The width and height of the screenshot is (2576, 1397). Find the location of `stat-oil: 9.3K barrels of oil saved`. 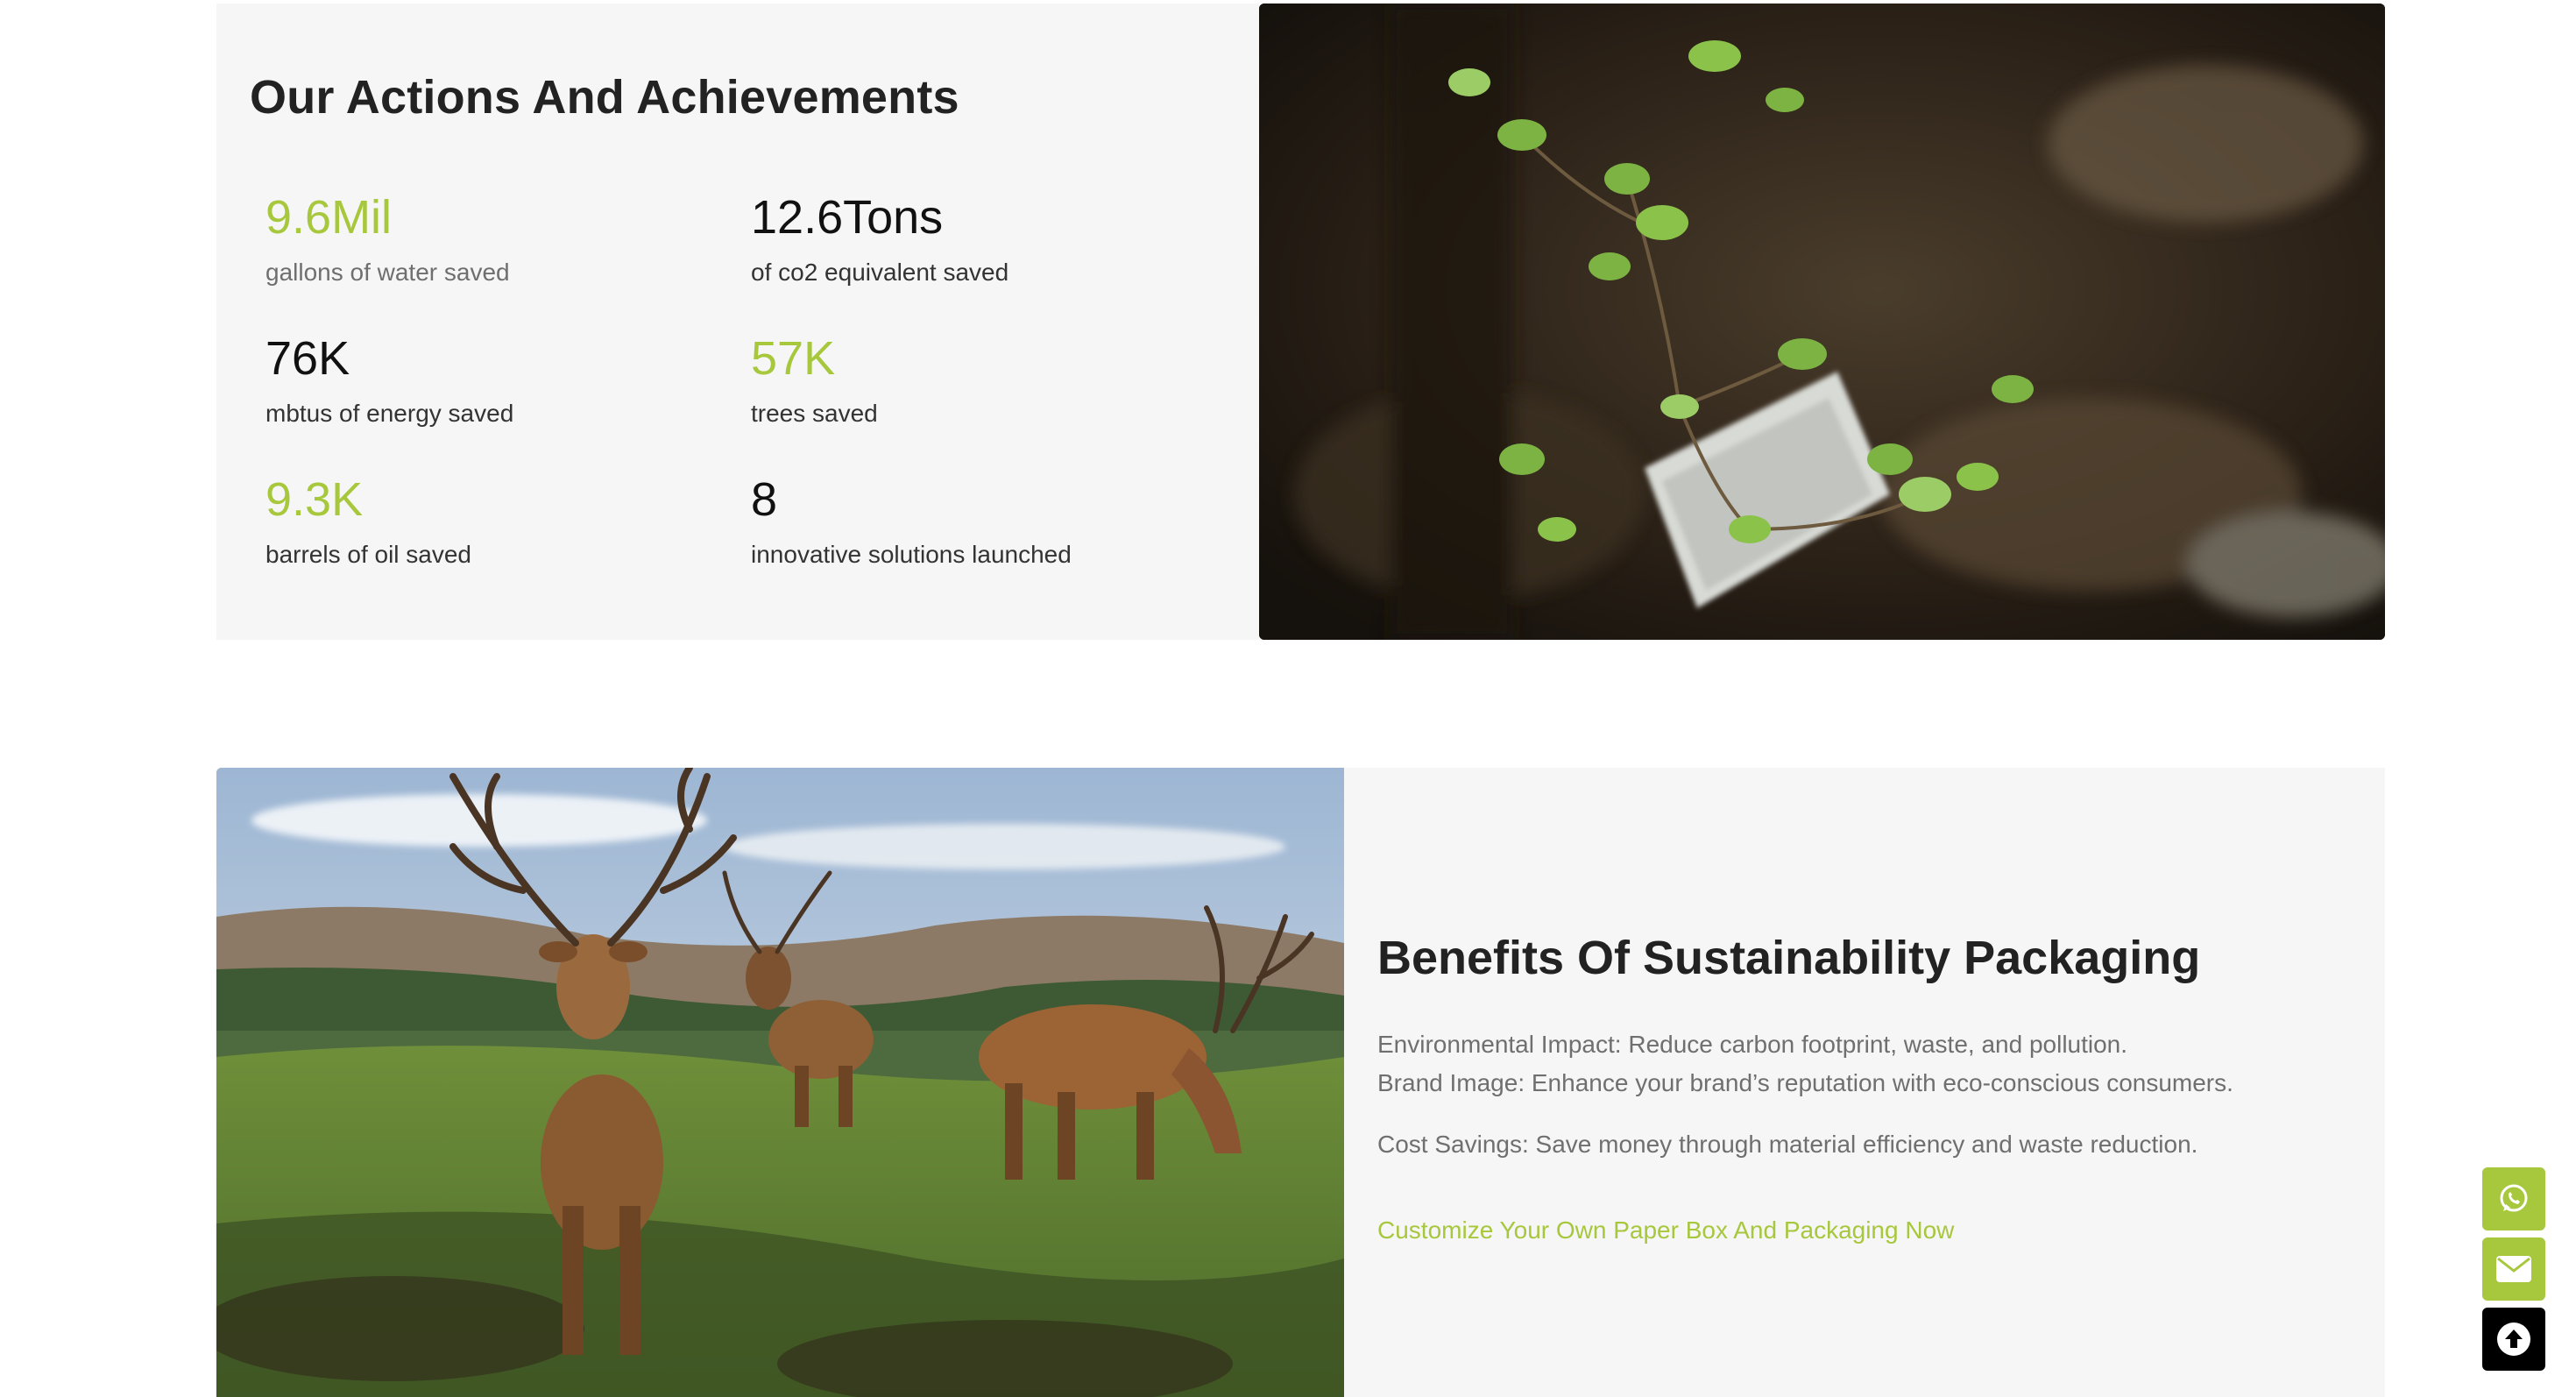

stat-oil: 9.3K barrels of oil saved is located at coordinates (502, 521).